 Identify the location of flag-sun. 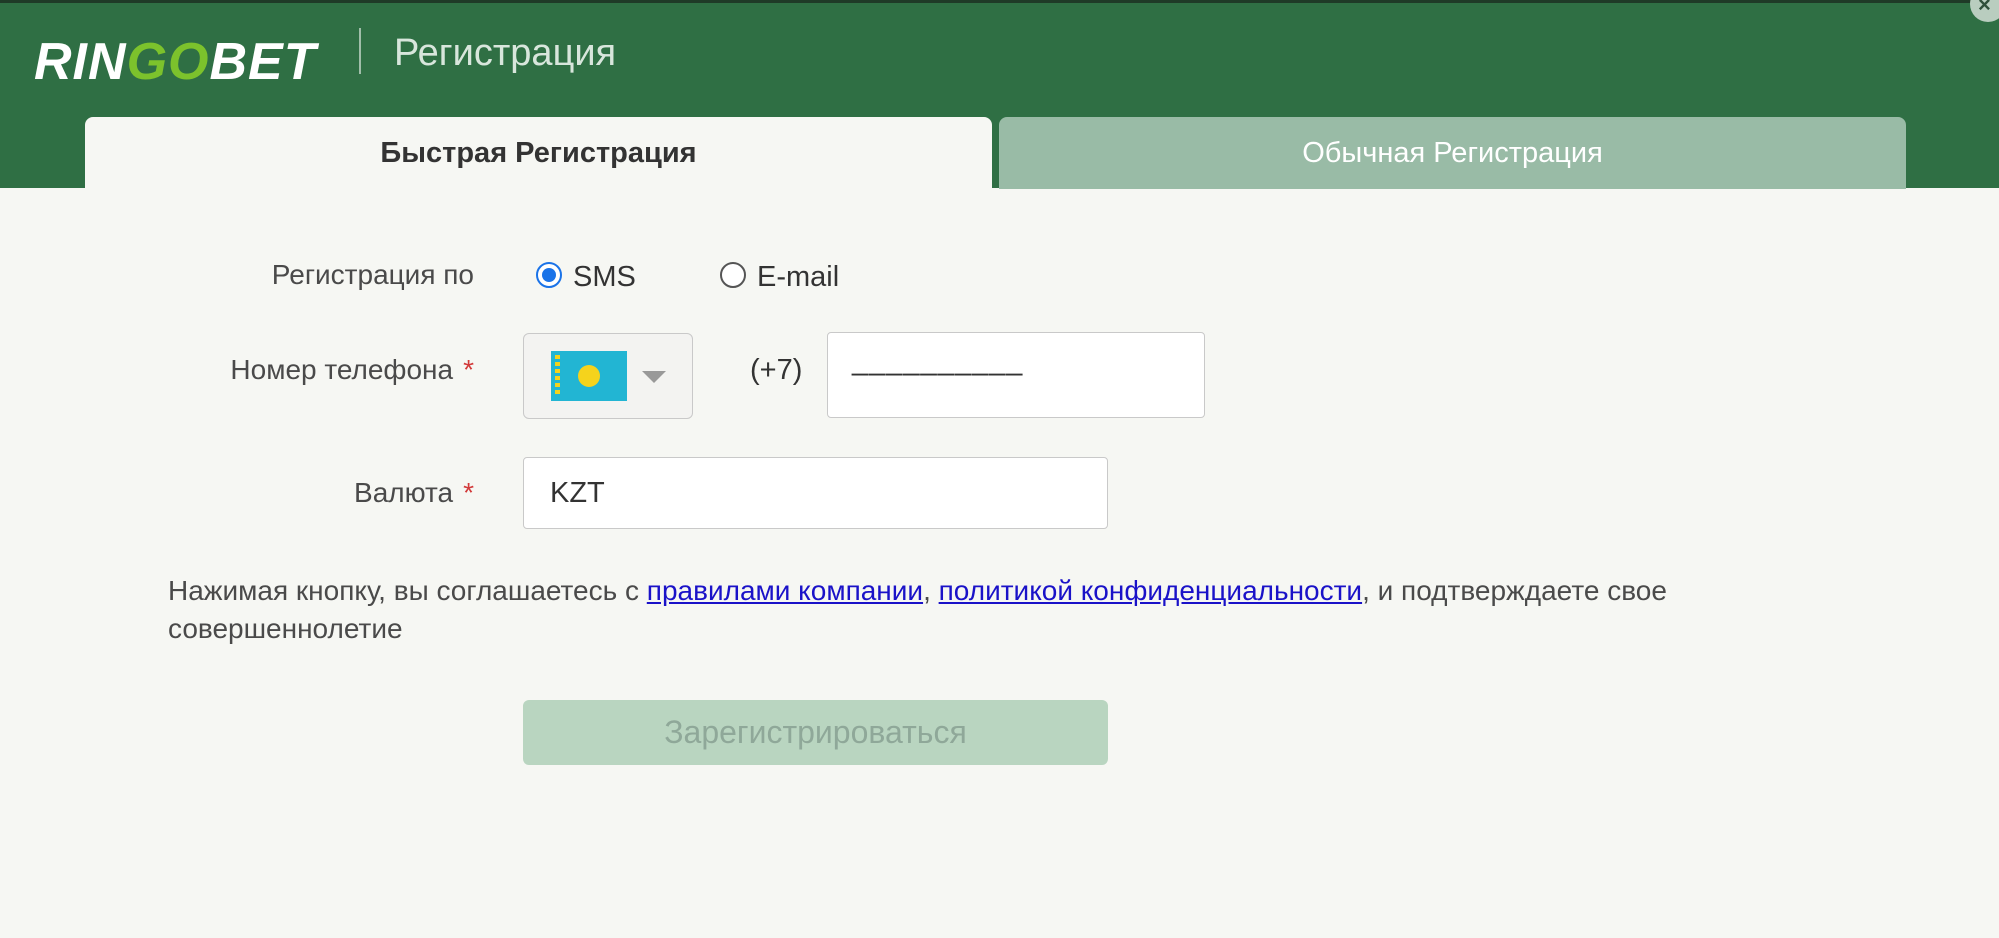
(589, 376).